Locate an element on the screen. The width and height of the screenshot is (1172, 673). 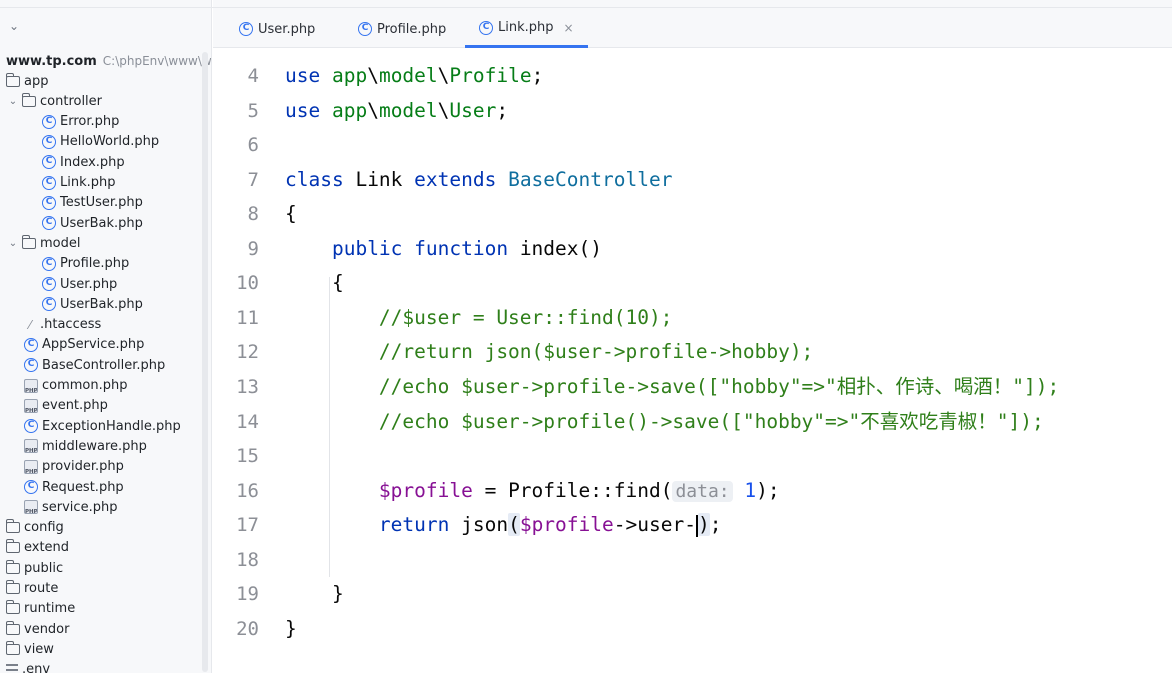
tree-item-env: .env is located at coordinates (28, 666).